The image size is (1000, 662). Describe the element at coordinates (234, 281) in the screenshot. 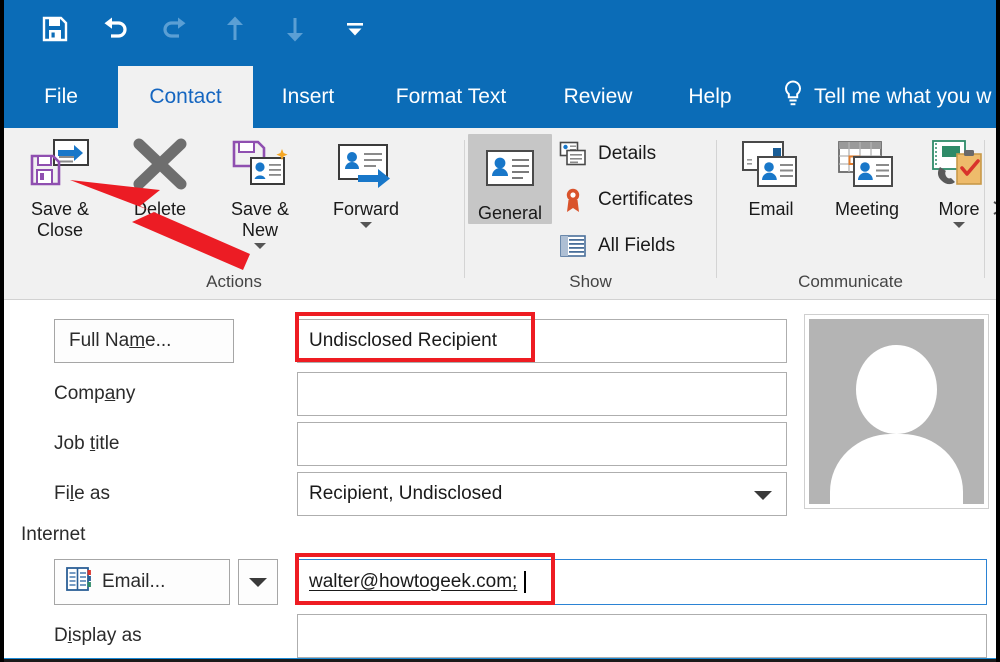

I see `ribbon-group-actions-label: Actions` at that location.